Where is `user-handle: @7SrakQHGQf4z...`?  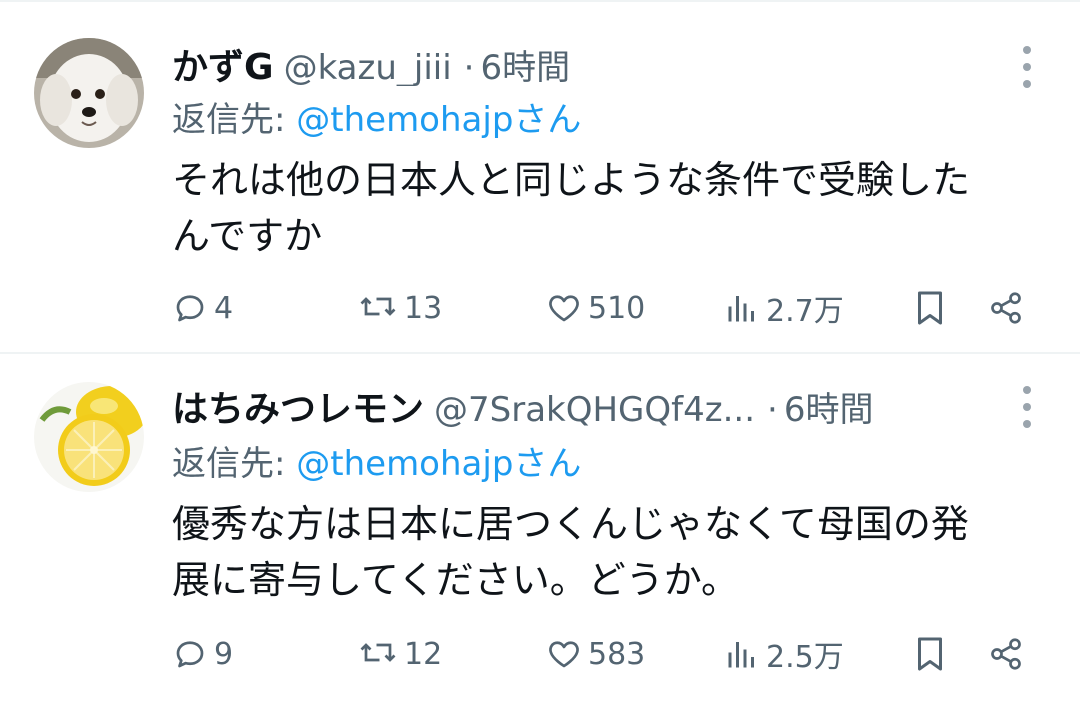 user-handle: @7SrakQHGQf4z... is located at coordinates (594, 409).